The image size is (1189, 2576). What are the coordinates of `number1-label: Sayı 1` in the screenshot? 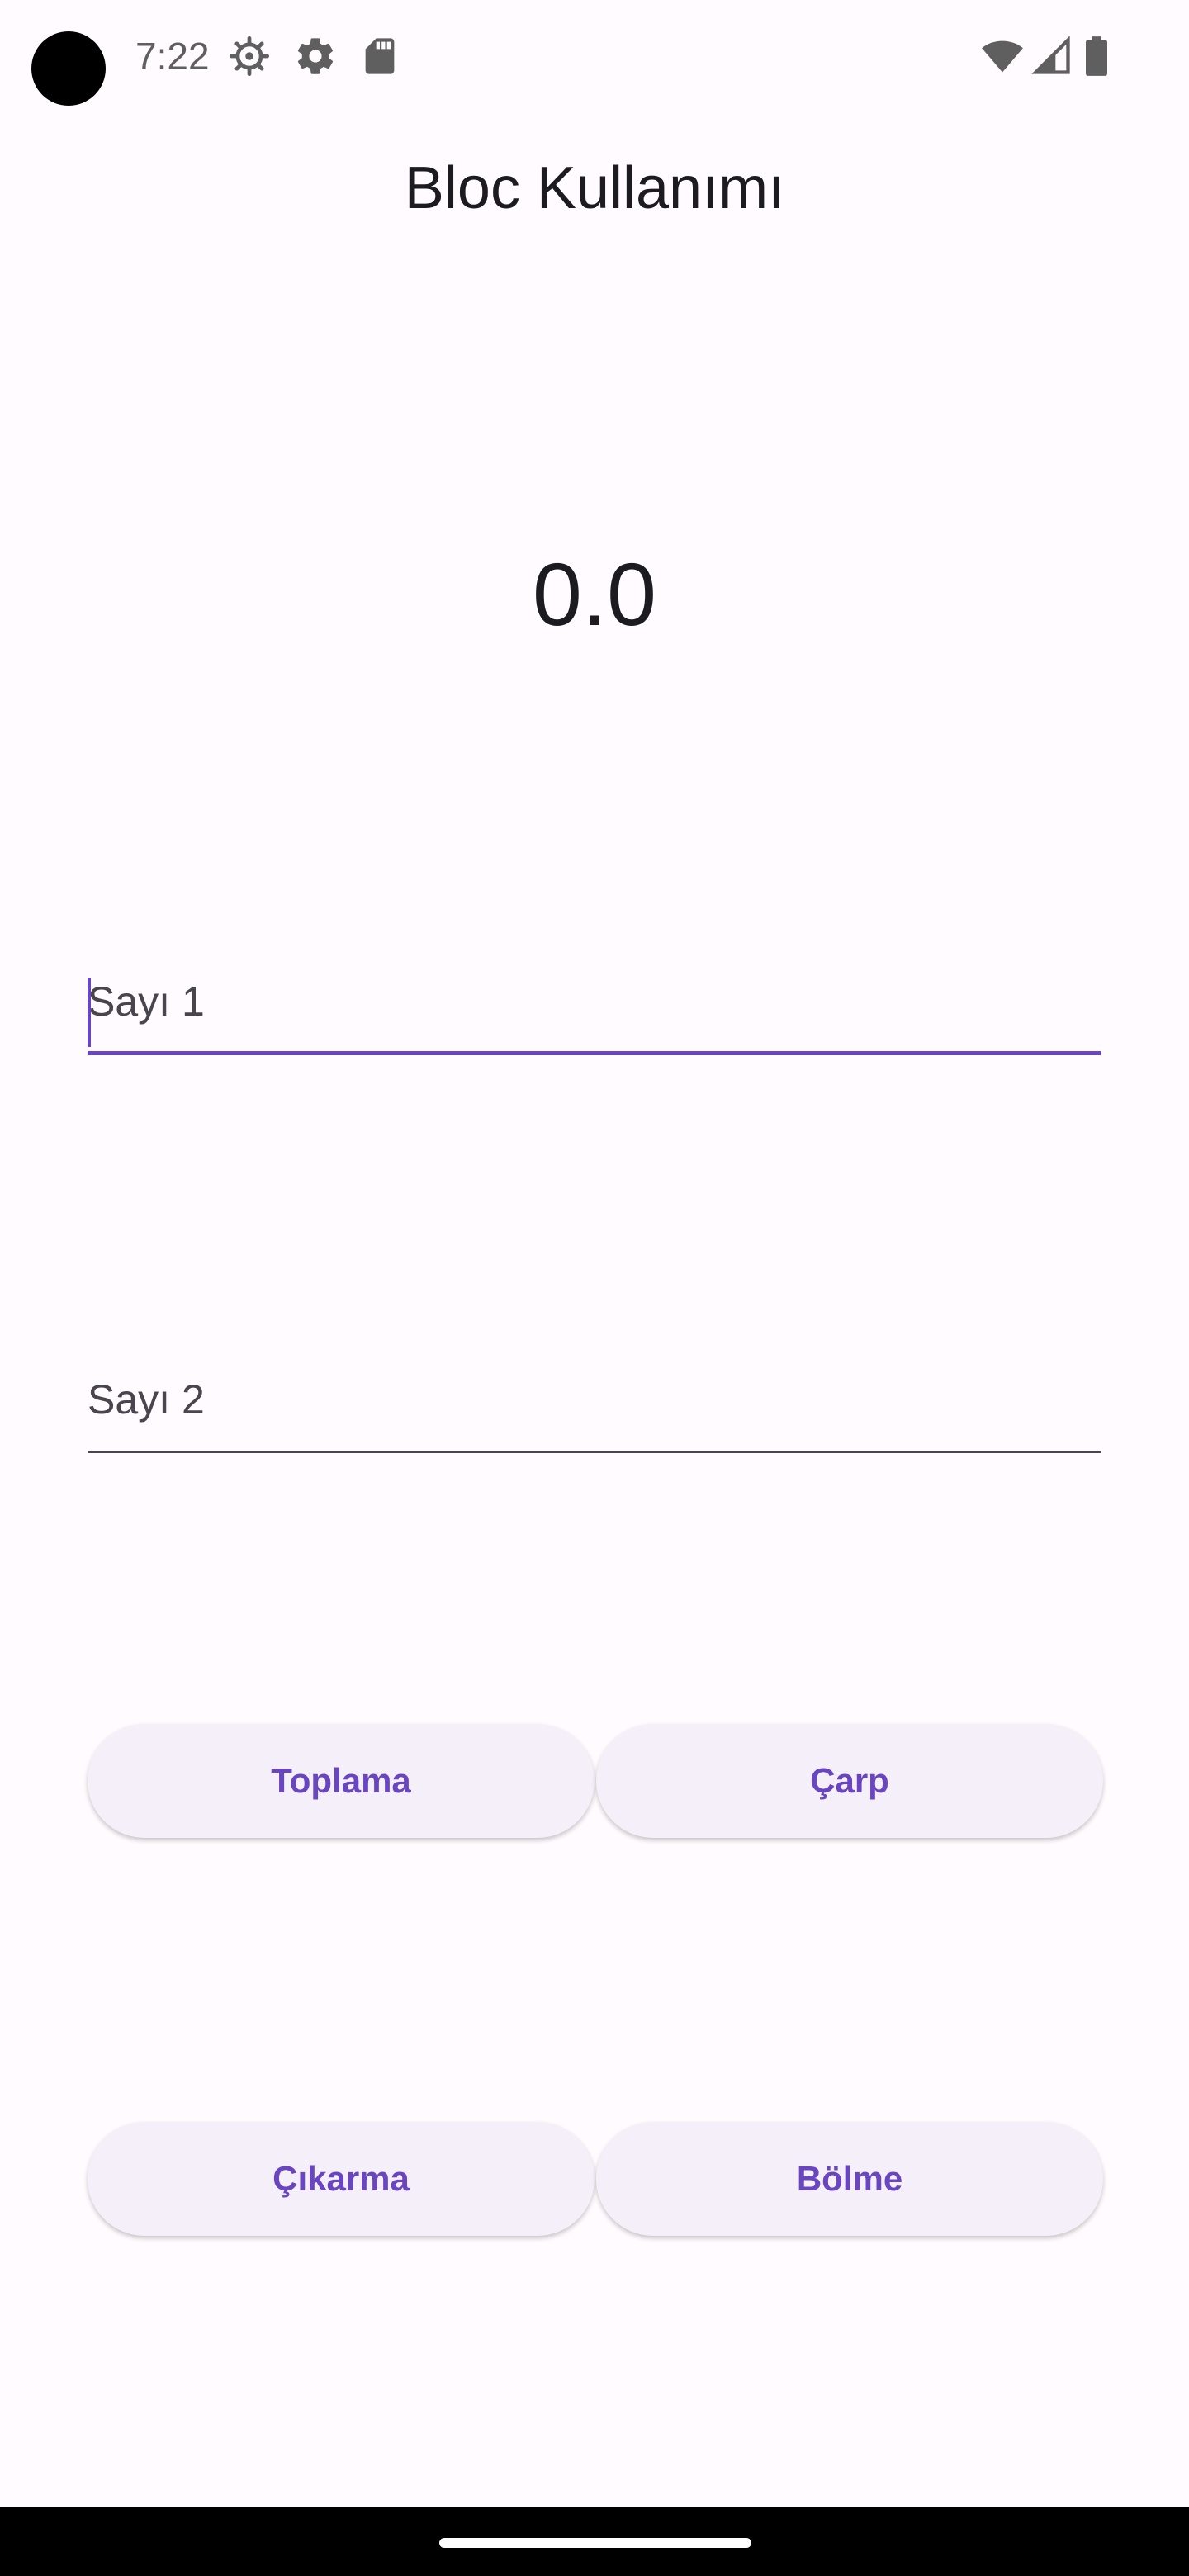 It's located at (146, 1001).